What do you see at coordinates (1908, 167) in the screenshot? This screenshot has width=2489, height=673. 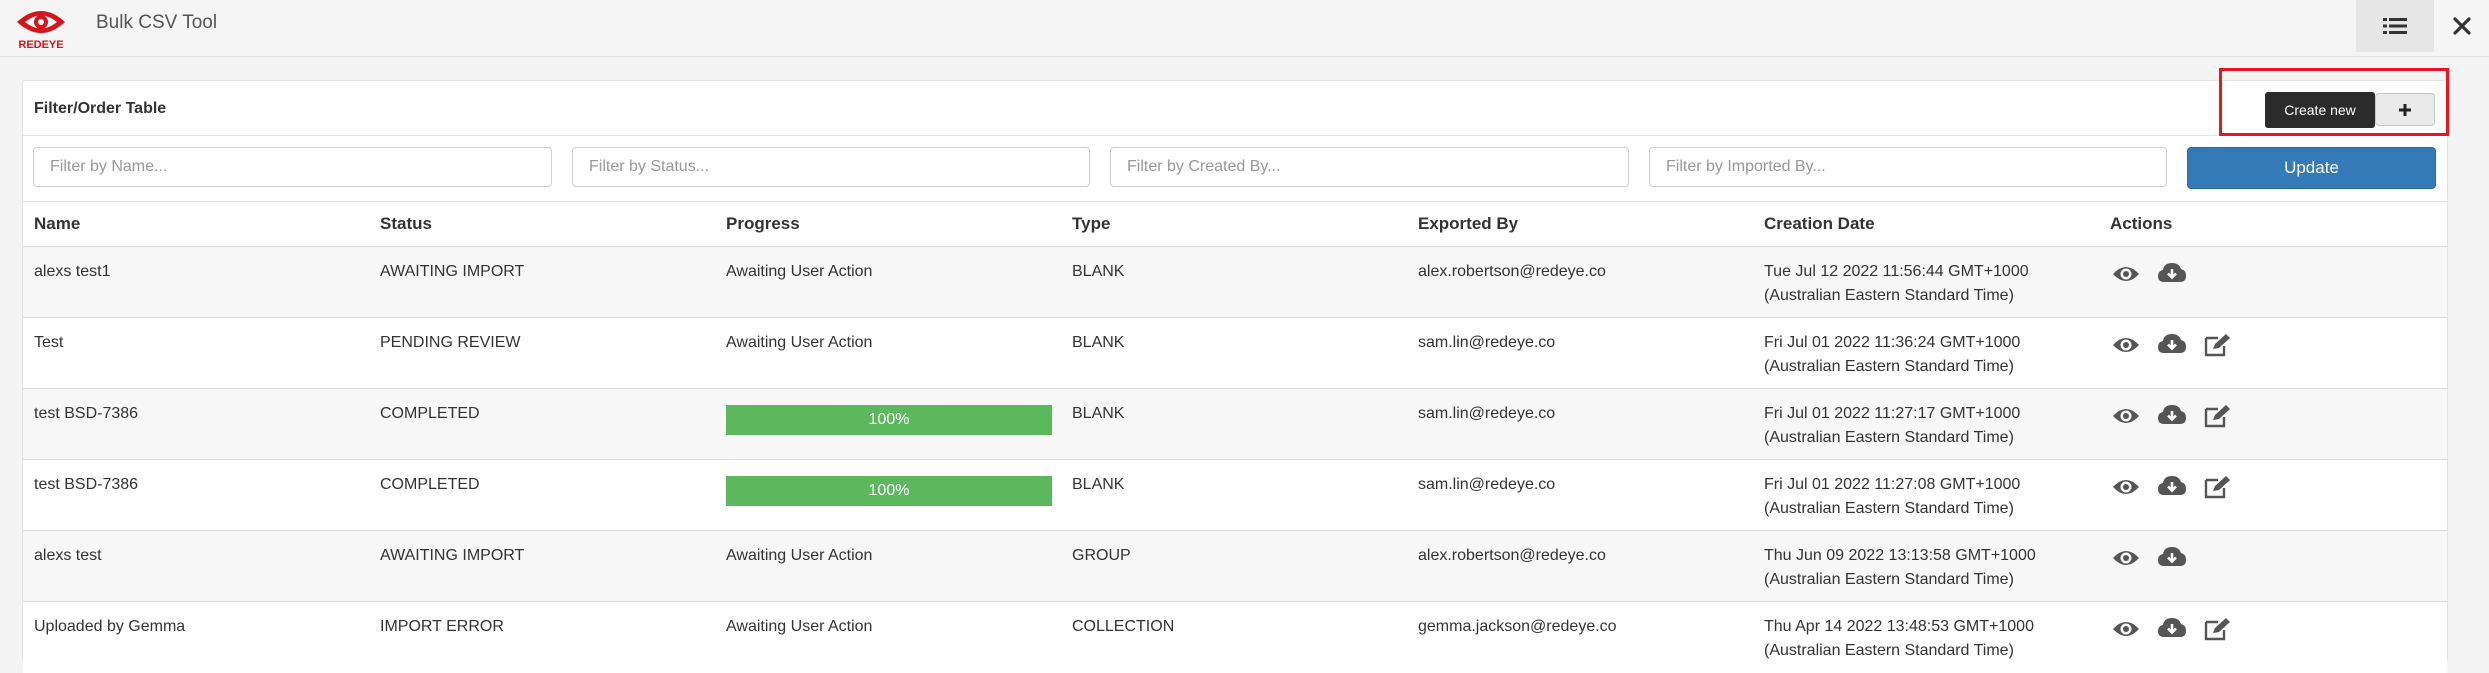 I see `filter-imported-by-input` at bounding box center [1908, 167].